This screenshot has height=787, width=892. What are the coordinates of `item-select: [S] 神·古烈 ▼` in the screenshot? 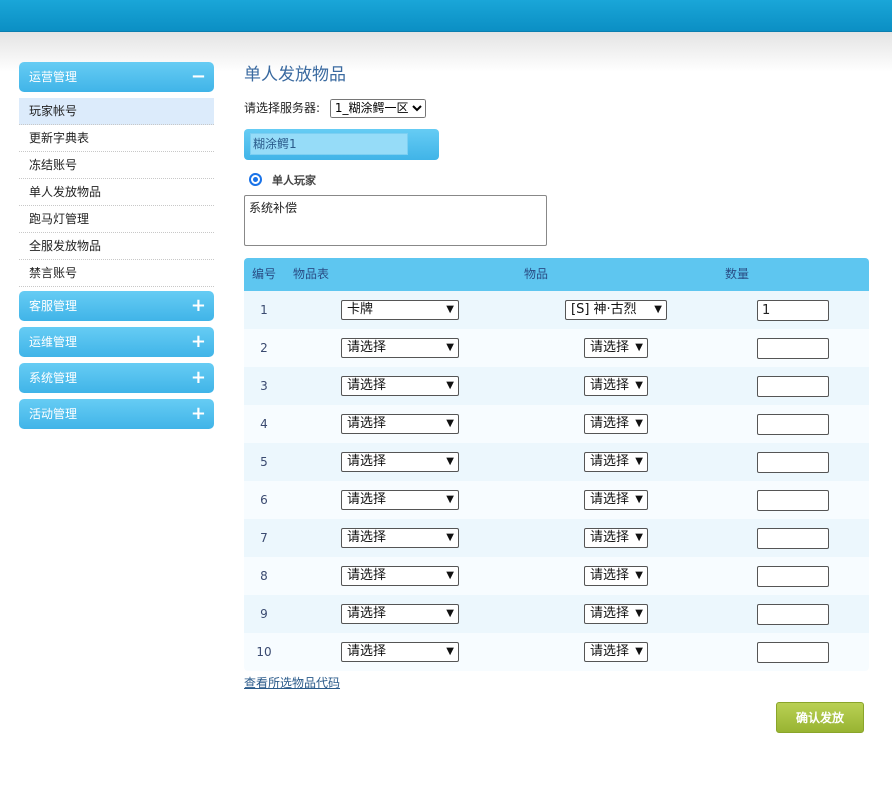 It's located at (616, 310).